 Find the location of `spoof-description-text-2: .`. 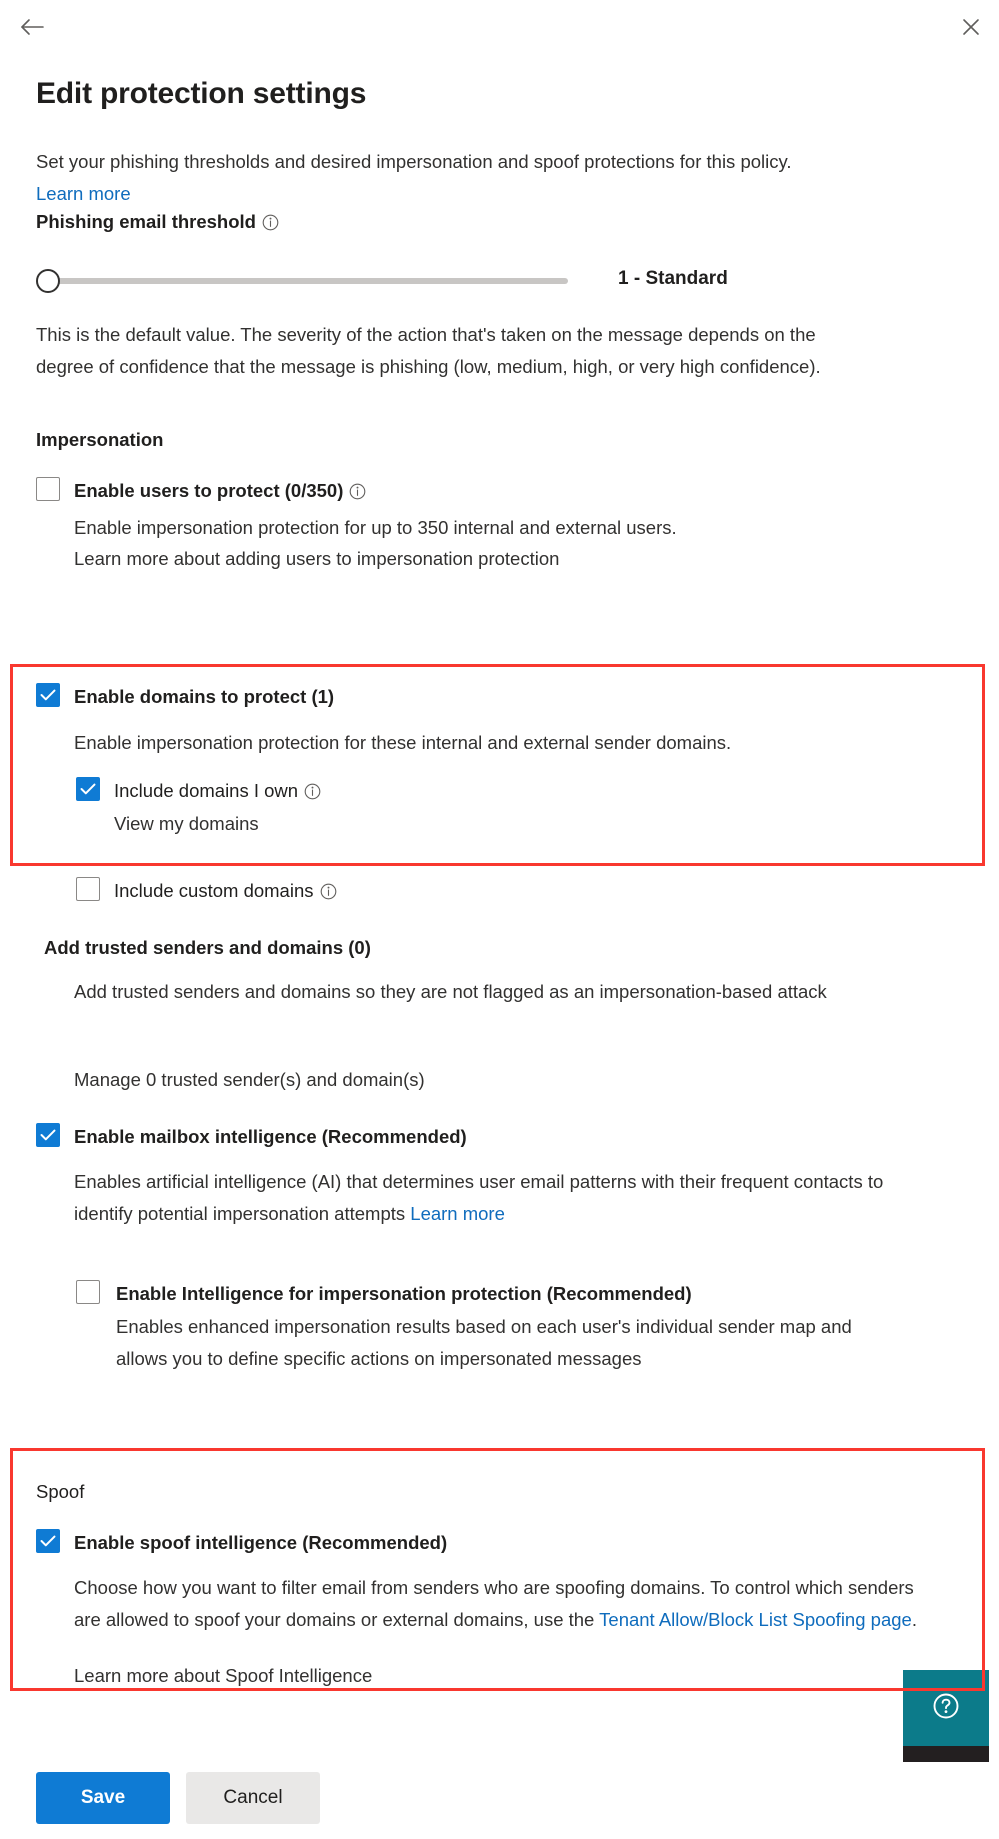

spoof-description-text-2: . is located at coordinates (914, 1619).